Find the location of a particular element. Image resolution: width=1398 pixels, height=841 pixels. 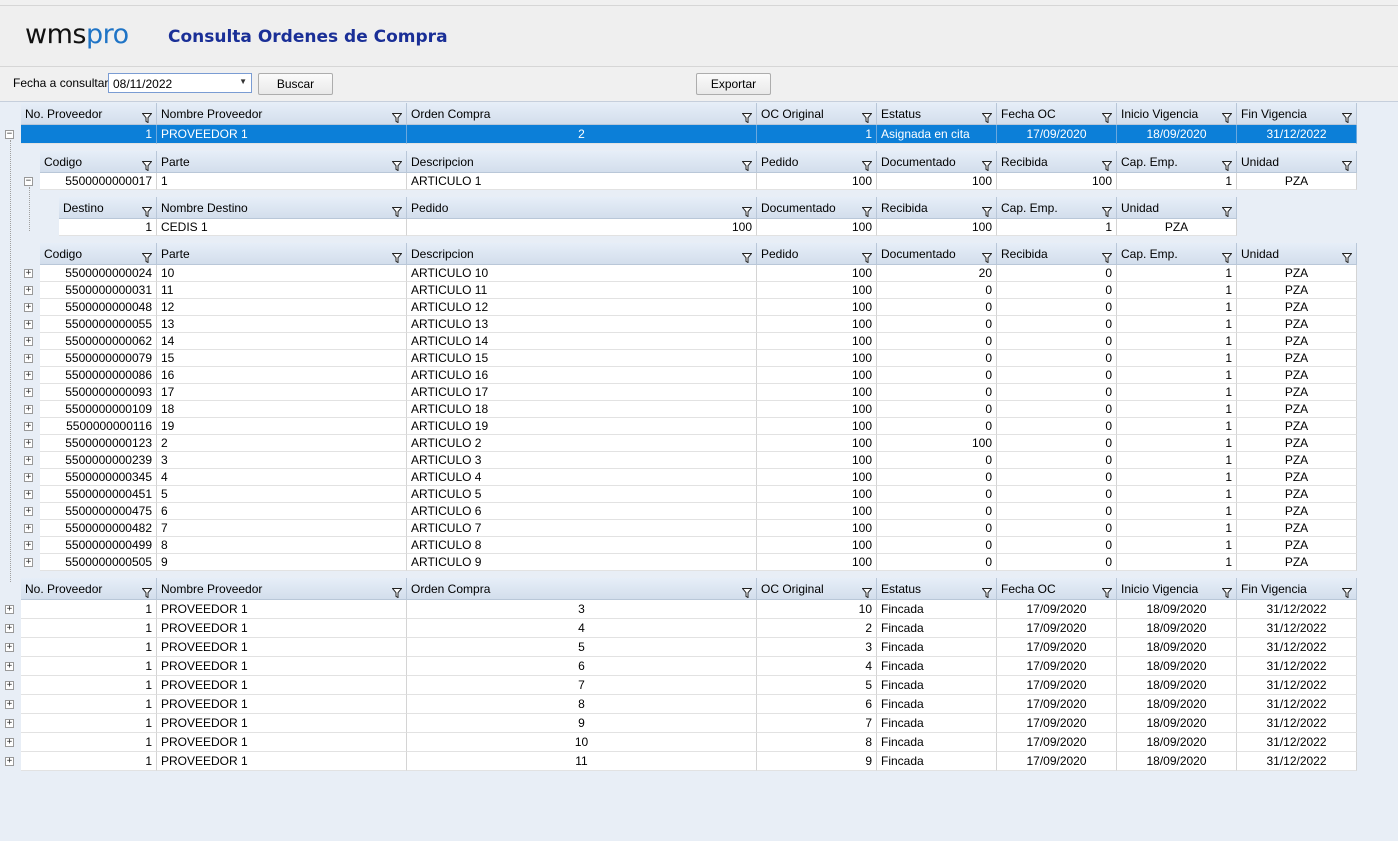

item-row: 5500000000123 2 ARTICULO 2 100 100 0 1 PZA is located at coordinates (699, 443).